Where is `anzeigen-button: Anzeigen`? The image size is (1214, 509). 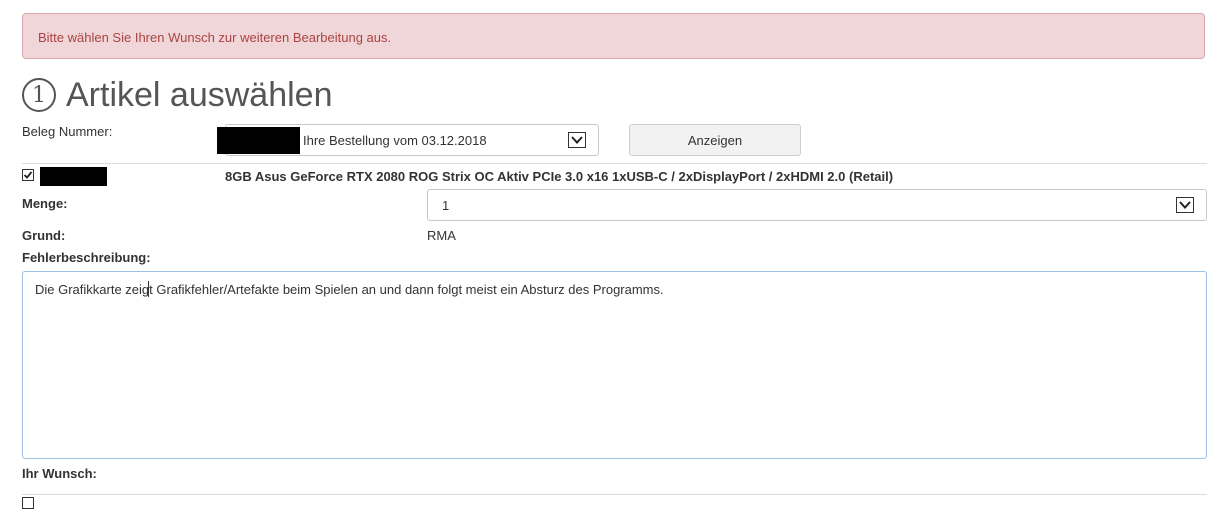
anzeigen-button: Anzeigen is located at coordinates (715, 140).